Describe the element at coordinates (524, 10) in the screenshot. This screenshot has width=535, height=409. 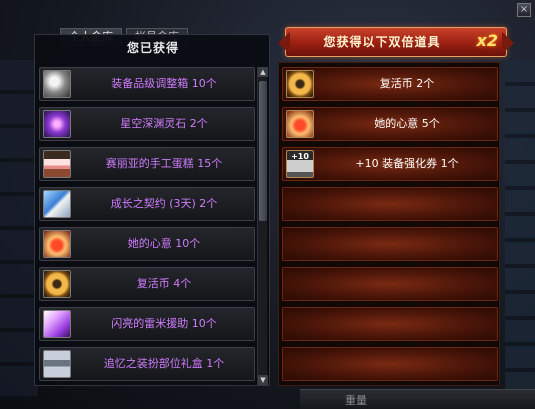
I see `close-icon: ×` at that location.